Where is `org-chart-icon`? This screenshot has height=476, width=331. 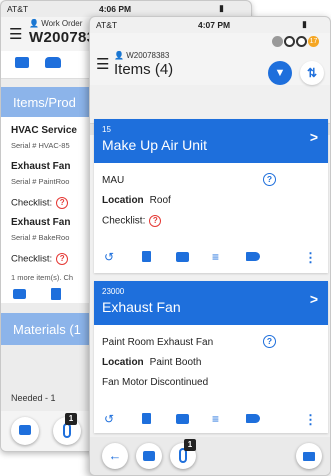
org-chart-icon is located at coordinates (309, 456).